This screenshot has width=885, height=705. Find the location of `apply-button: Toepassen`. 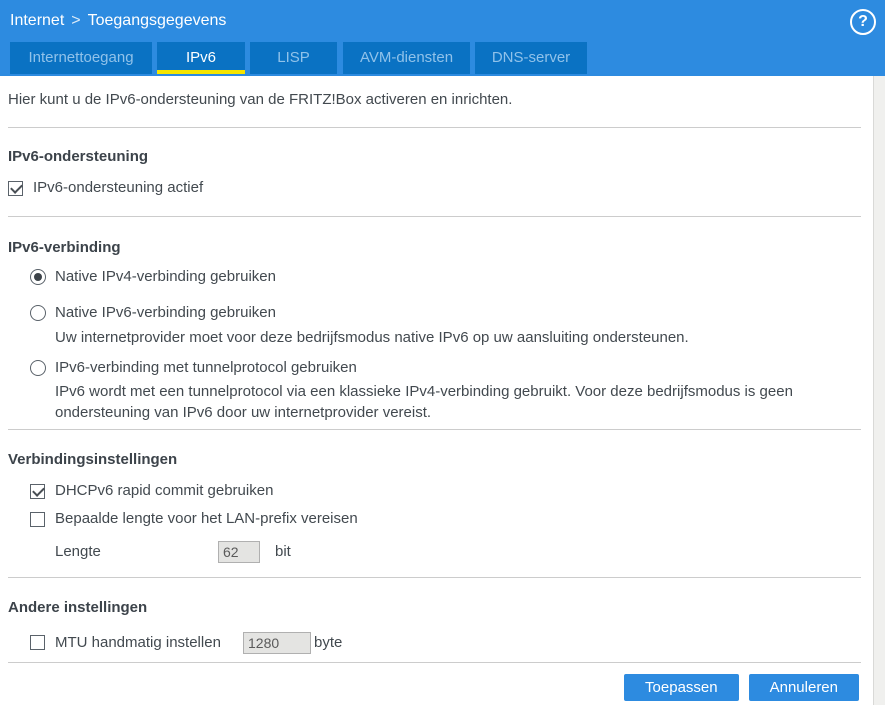

apply-button: Toepassen is located at coordinates (681, 687).